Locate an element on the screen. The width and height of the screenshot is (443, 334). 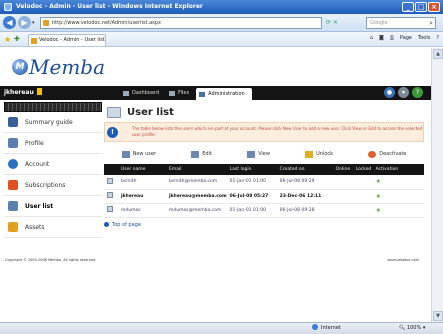
cell-last-login: 01-Jan-01 01:00 is located at coordinates (251, 182).